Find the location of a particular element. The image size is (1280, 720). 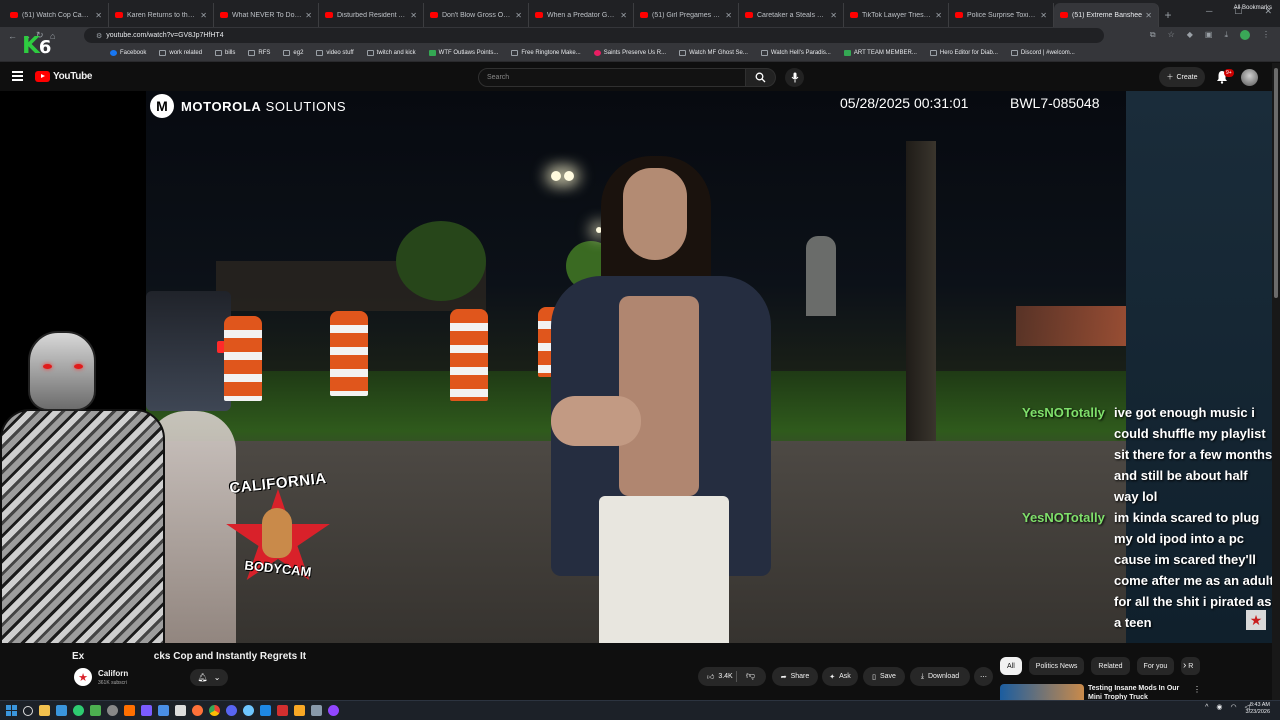

browser-menu-icon: ⋮ is located at coordinates (1266, 35).